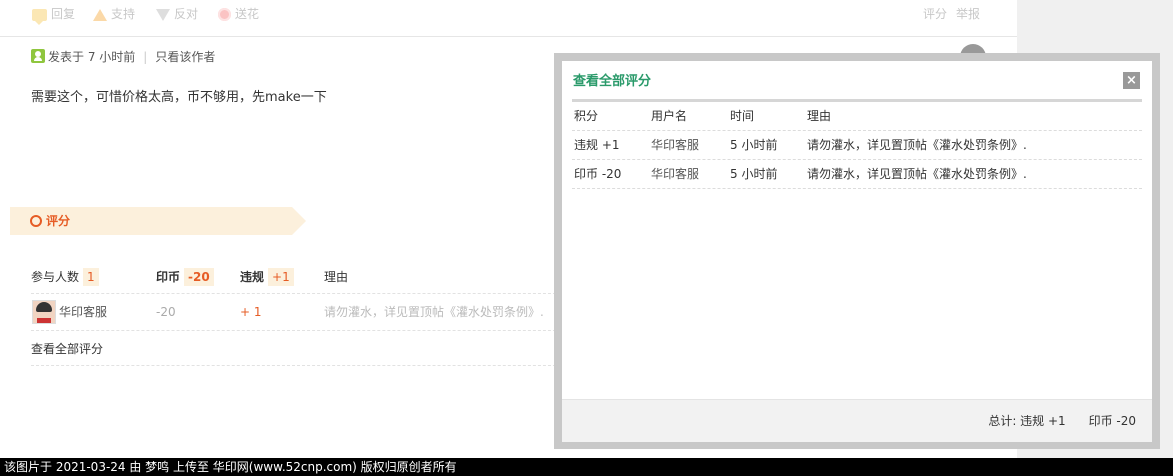  I want to click on support-button: 支持, so click(114, 14).